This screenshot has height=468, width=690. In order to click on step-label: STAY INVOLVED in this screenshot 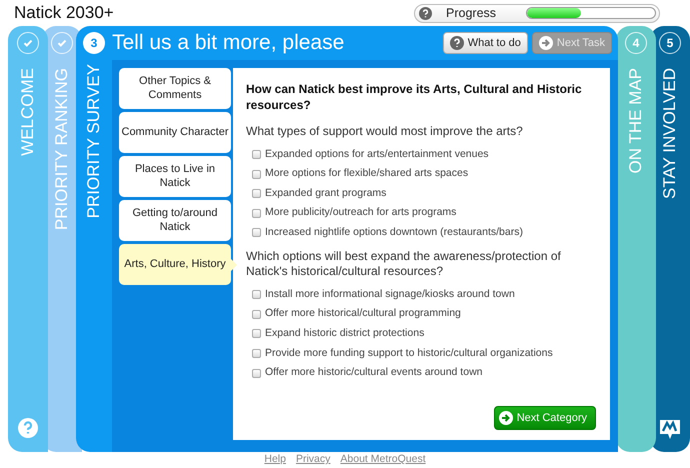, I will do `click(670, 134)`.